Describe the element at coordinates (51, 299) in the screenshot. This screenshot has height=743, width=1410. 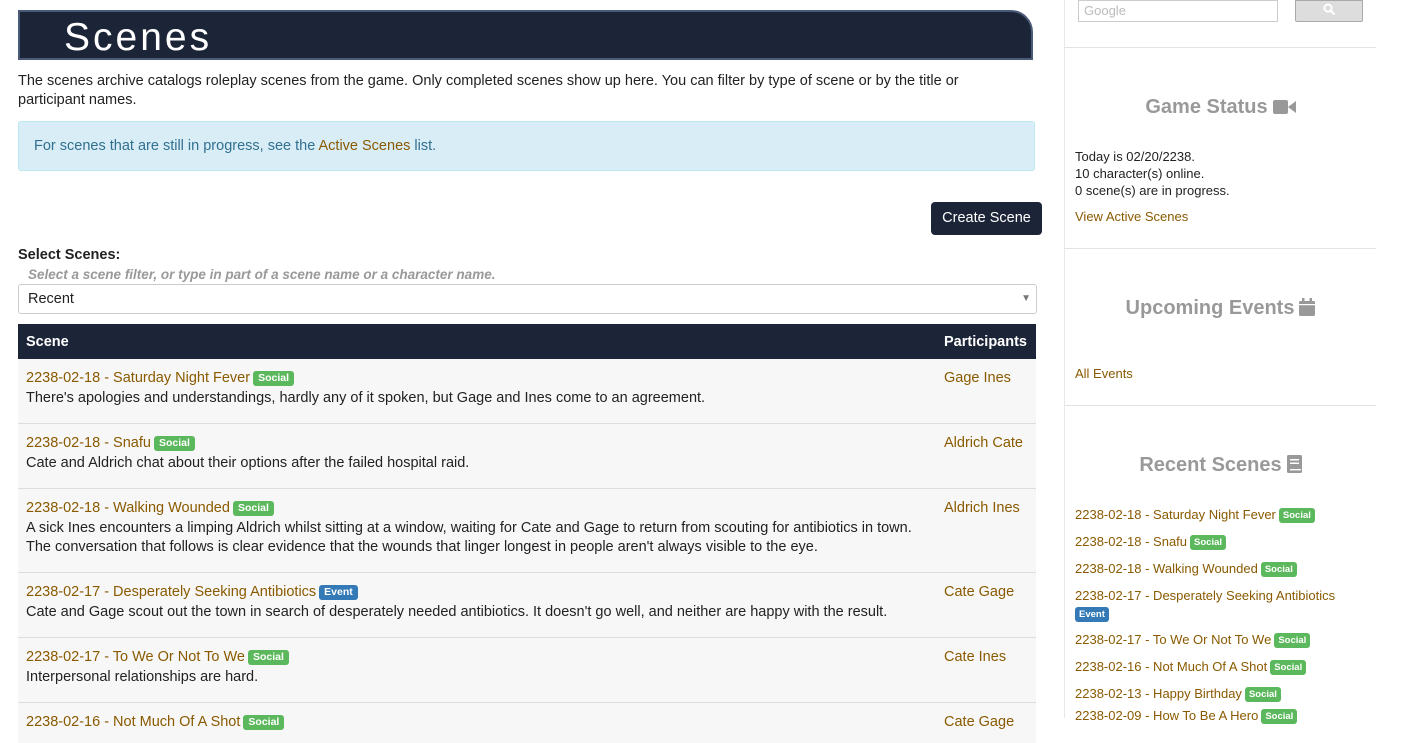
I see `filter-selected-value: Recent` at that location.